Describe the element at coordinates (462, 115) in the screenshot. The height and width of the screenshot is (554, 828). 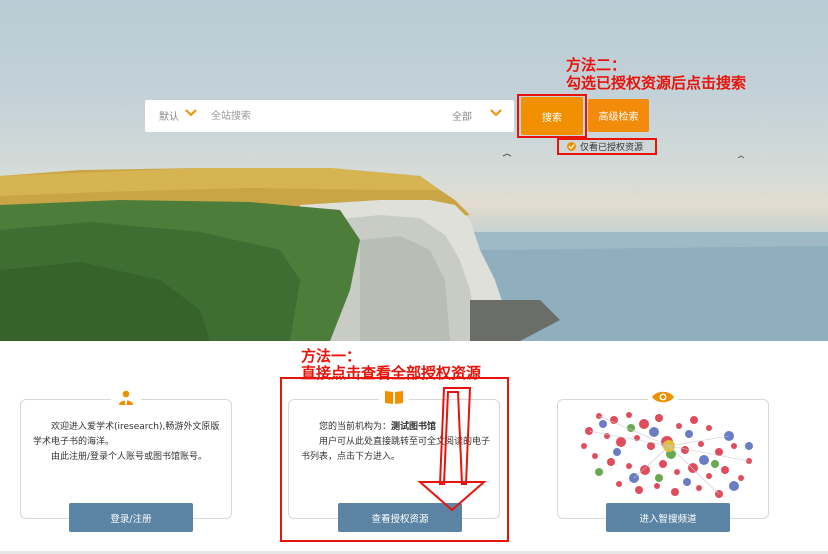
I see `search-type-select: 全部` at that location.